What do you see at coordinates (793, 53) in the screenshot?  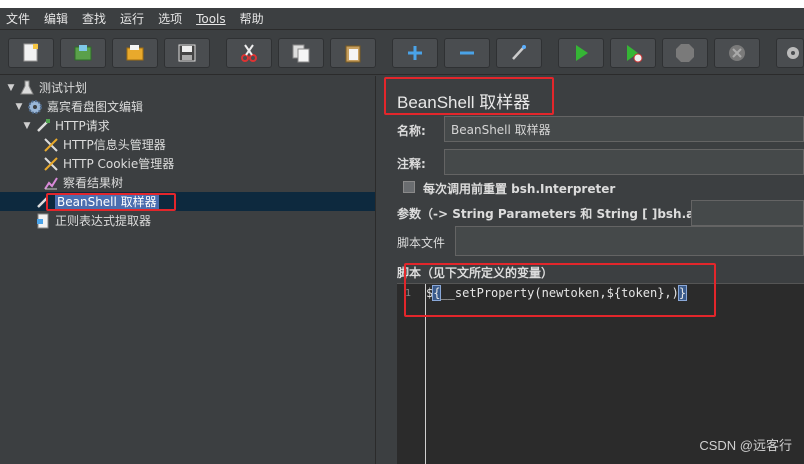 I see `gear-broom-icon` at bounding box center [793, 53].